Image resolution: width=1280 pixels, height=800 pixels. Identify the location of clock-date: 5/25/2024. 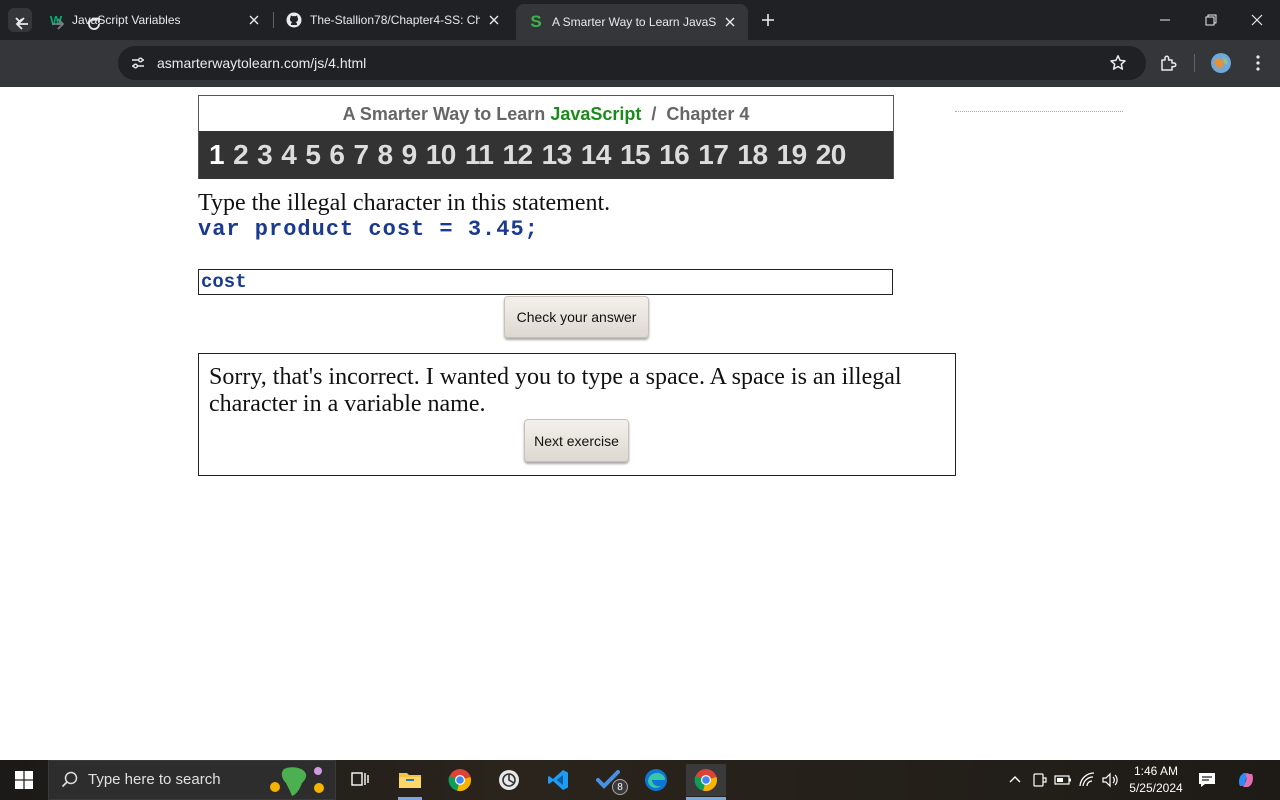
(1156, 788).